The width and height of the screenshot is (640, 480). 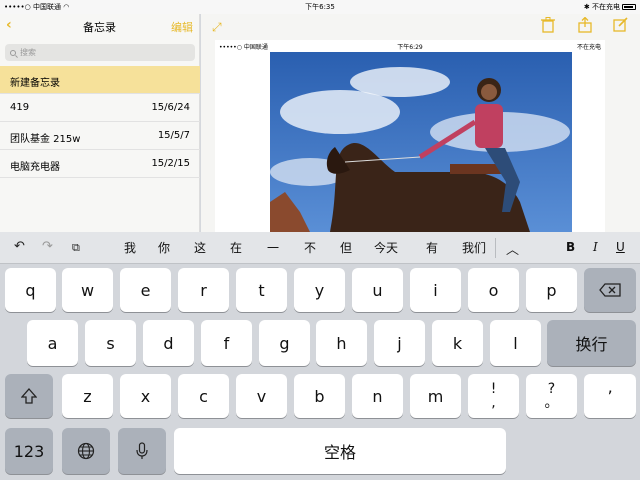 I want to click on key-f: f, so click(x=226, y=343).